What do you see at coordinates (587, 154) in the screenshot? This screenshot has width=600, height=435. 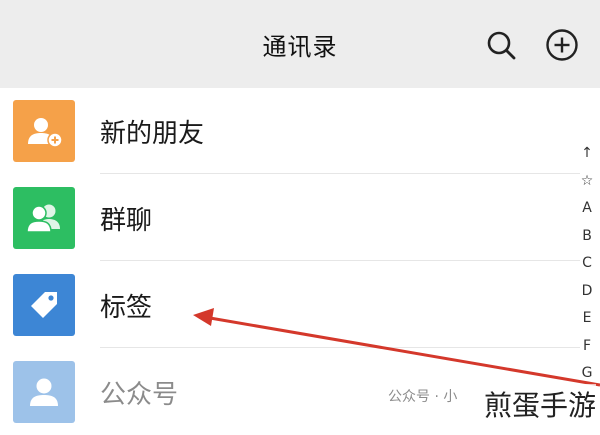 I see `index-letter: ↑` at bounding box center [587, 154].